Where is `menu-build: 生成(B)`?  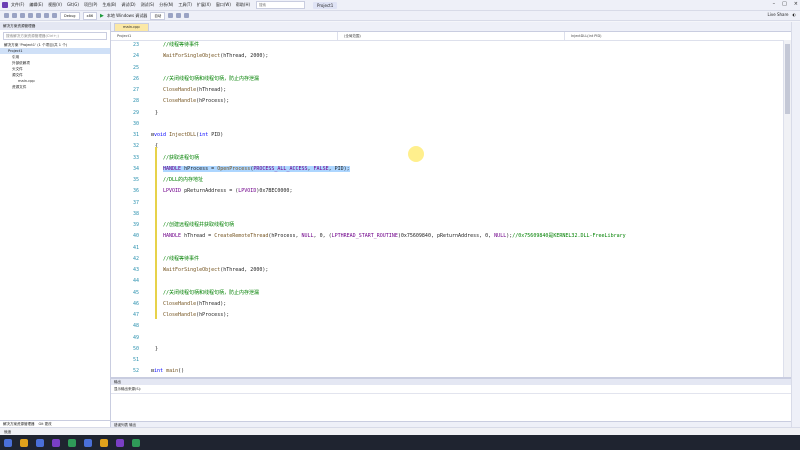
menu-build: 生成(B) is located at coordinates (109, 5).